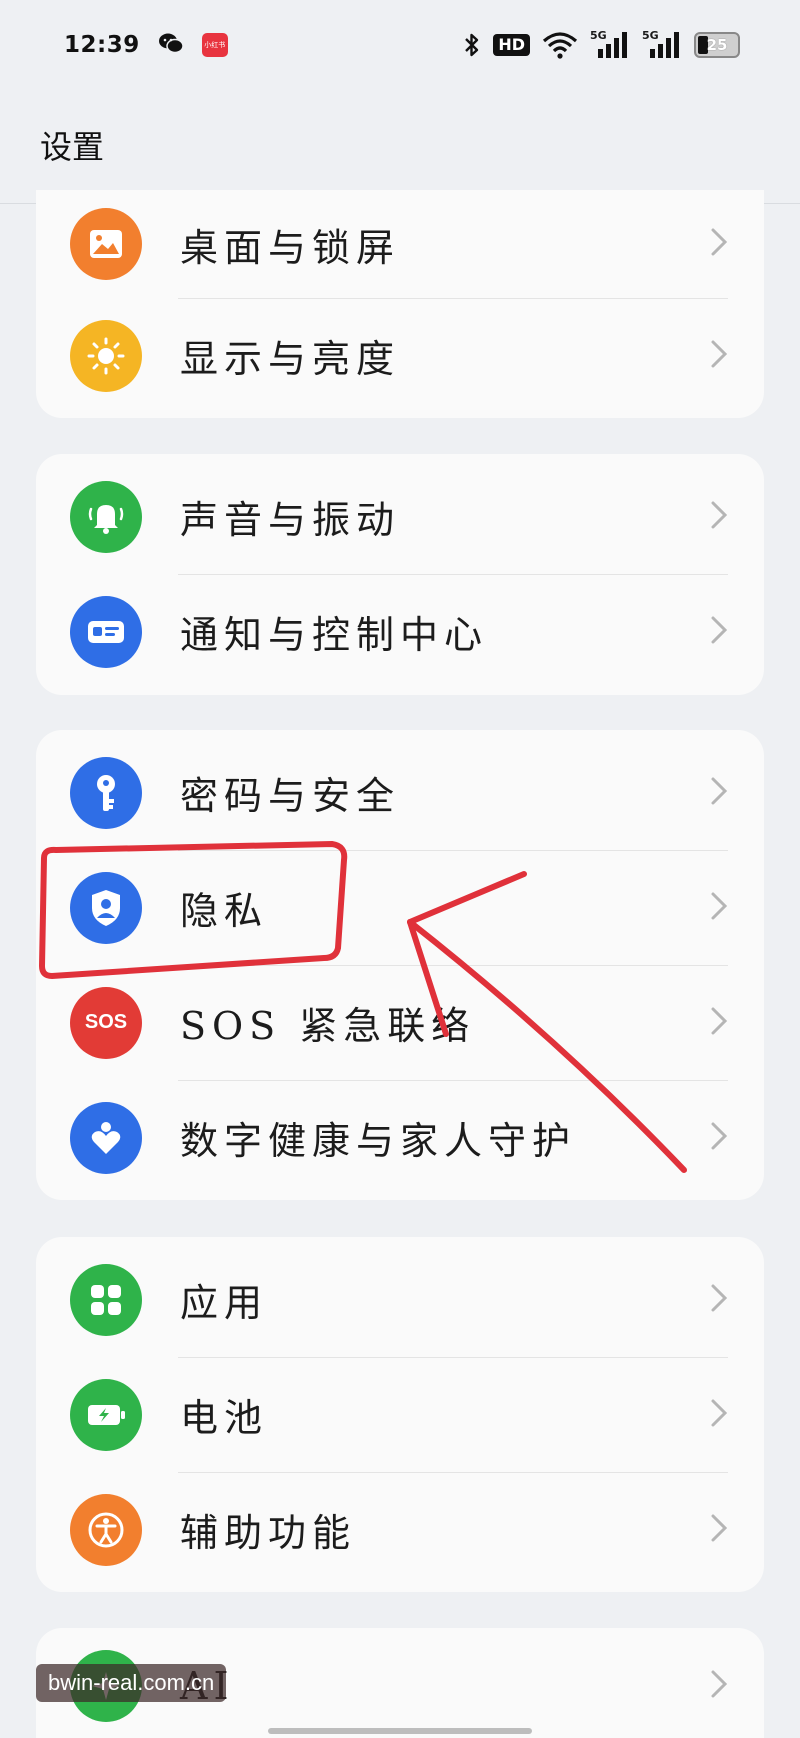  Describe the element at coordinates (106, 1529) in the screenshot. I see `accessibility-icon` at that location.